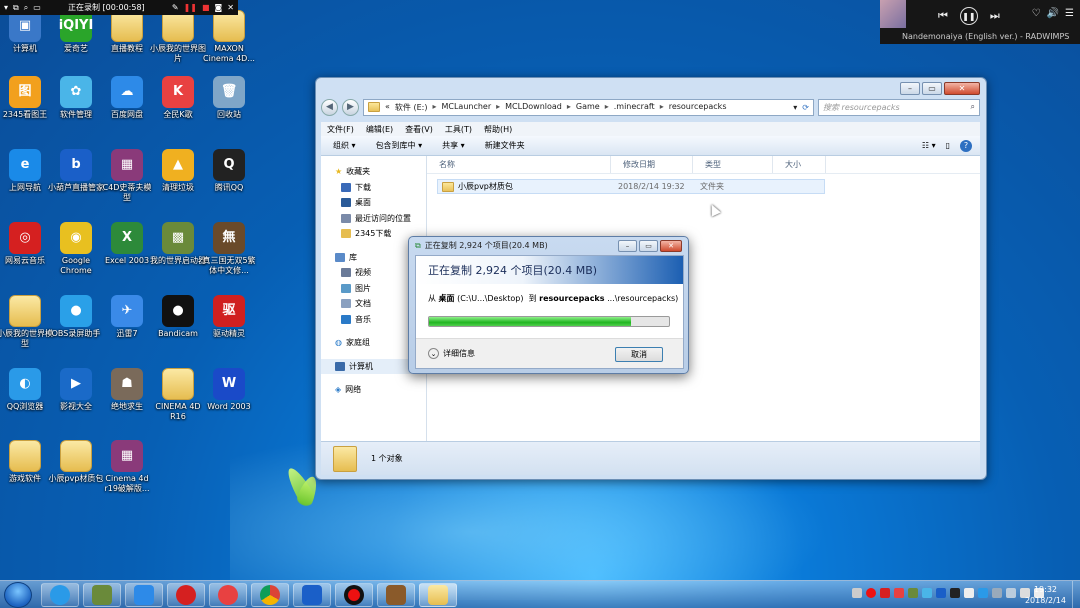 The image size is (1080, 608). I want to click on taskbar-explorer, so click(438, 595).